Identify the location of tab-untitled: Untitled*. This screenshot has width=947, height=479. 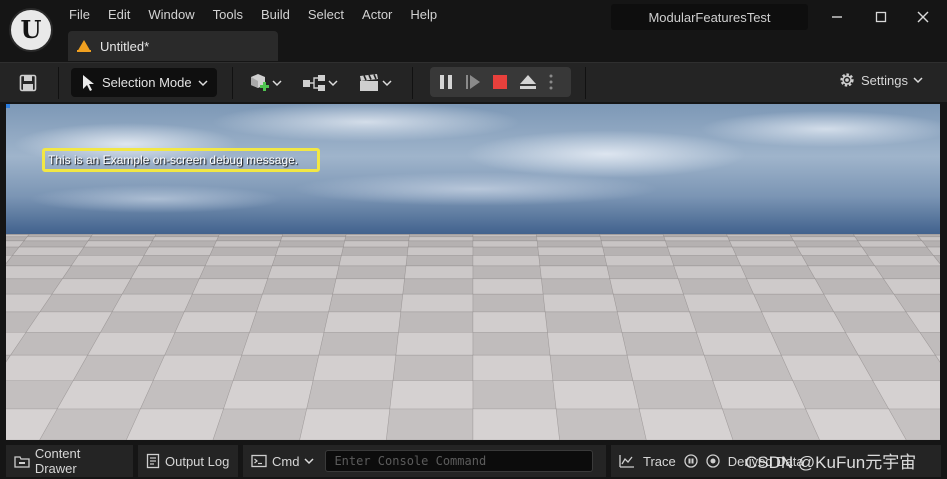
(173, 46).